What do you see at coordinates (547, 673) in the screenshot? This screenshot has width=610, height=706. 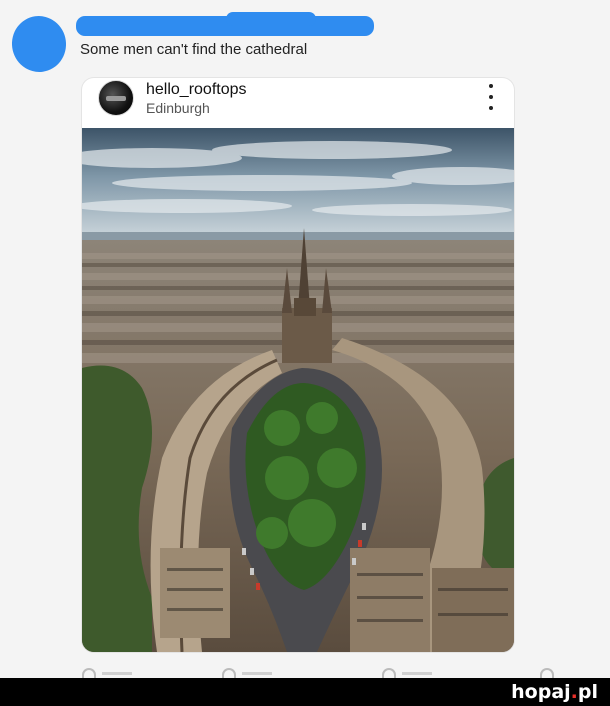 I see `share-icon` at bounding box center [547, 673].